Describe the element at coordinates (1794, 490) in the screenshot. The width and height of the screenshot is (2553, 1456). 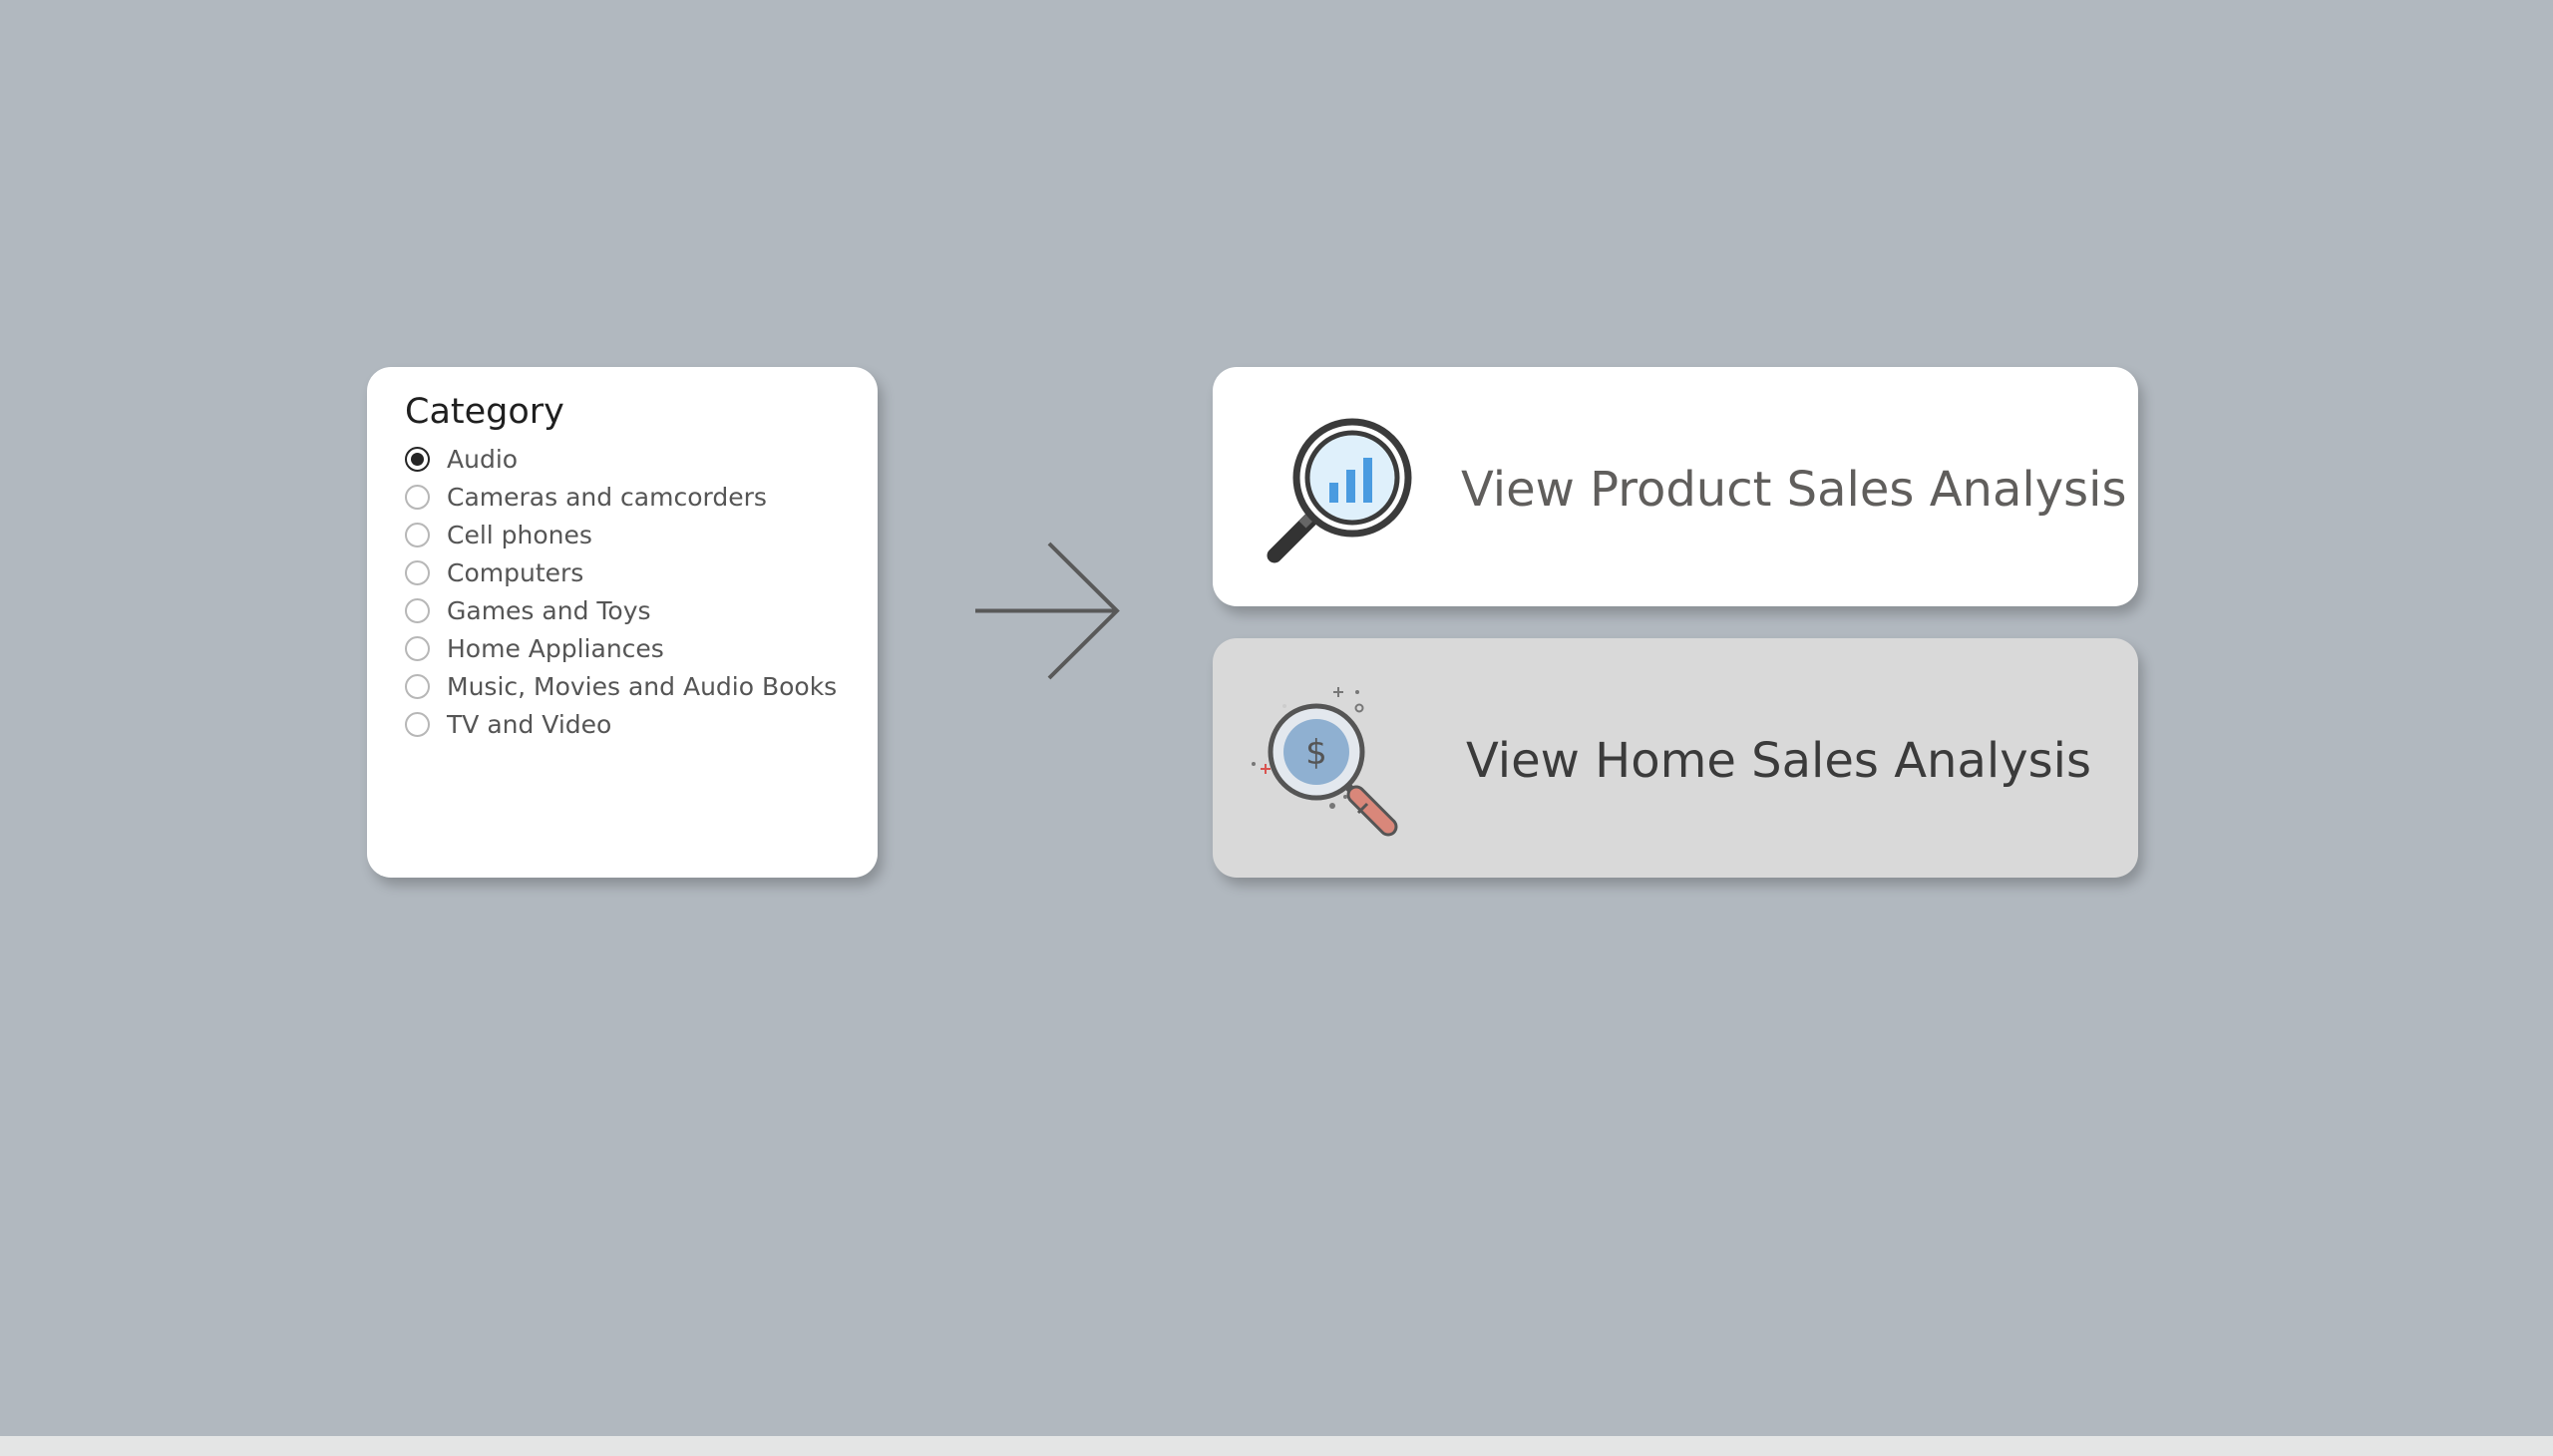
I see `view-product-sales-label: View Product Sales Analysis` at that location.